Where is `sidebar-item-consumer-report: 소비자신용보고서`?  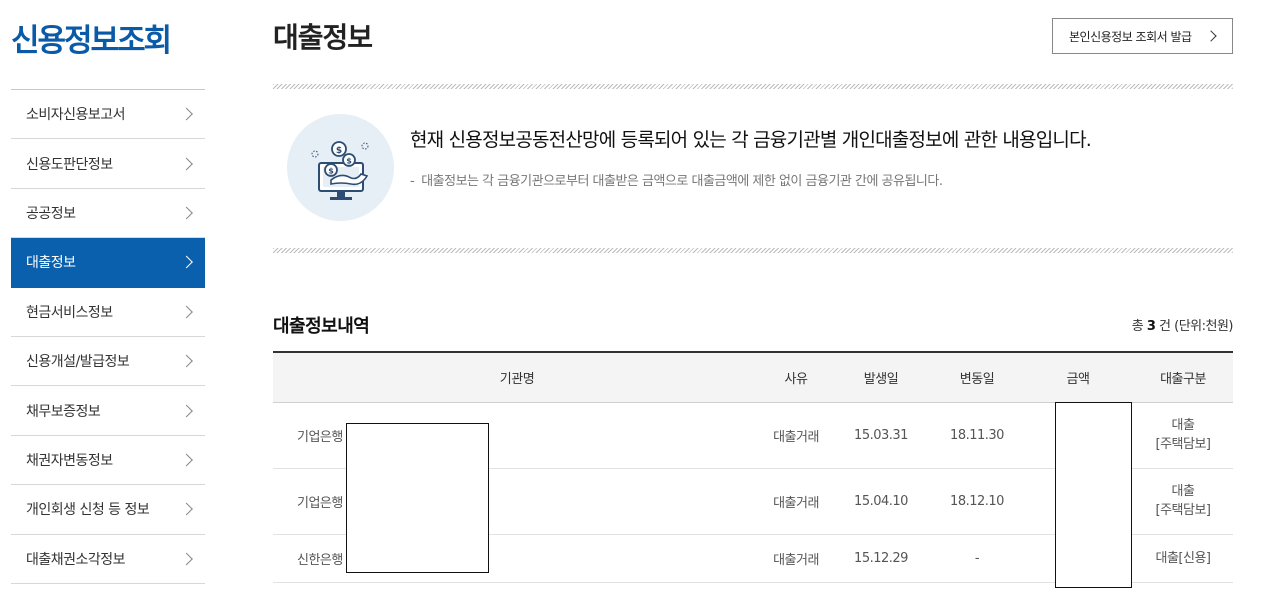
sidebar-item-consumer-report: 소비자신용보고서 is located at coordinates (108, 115).